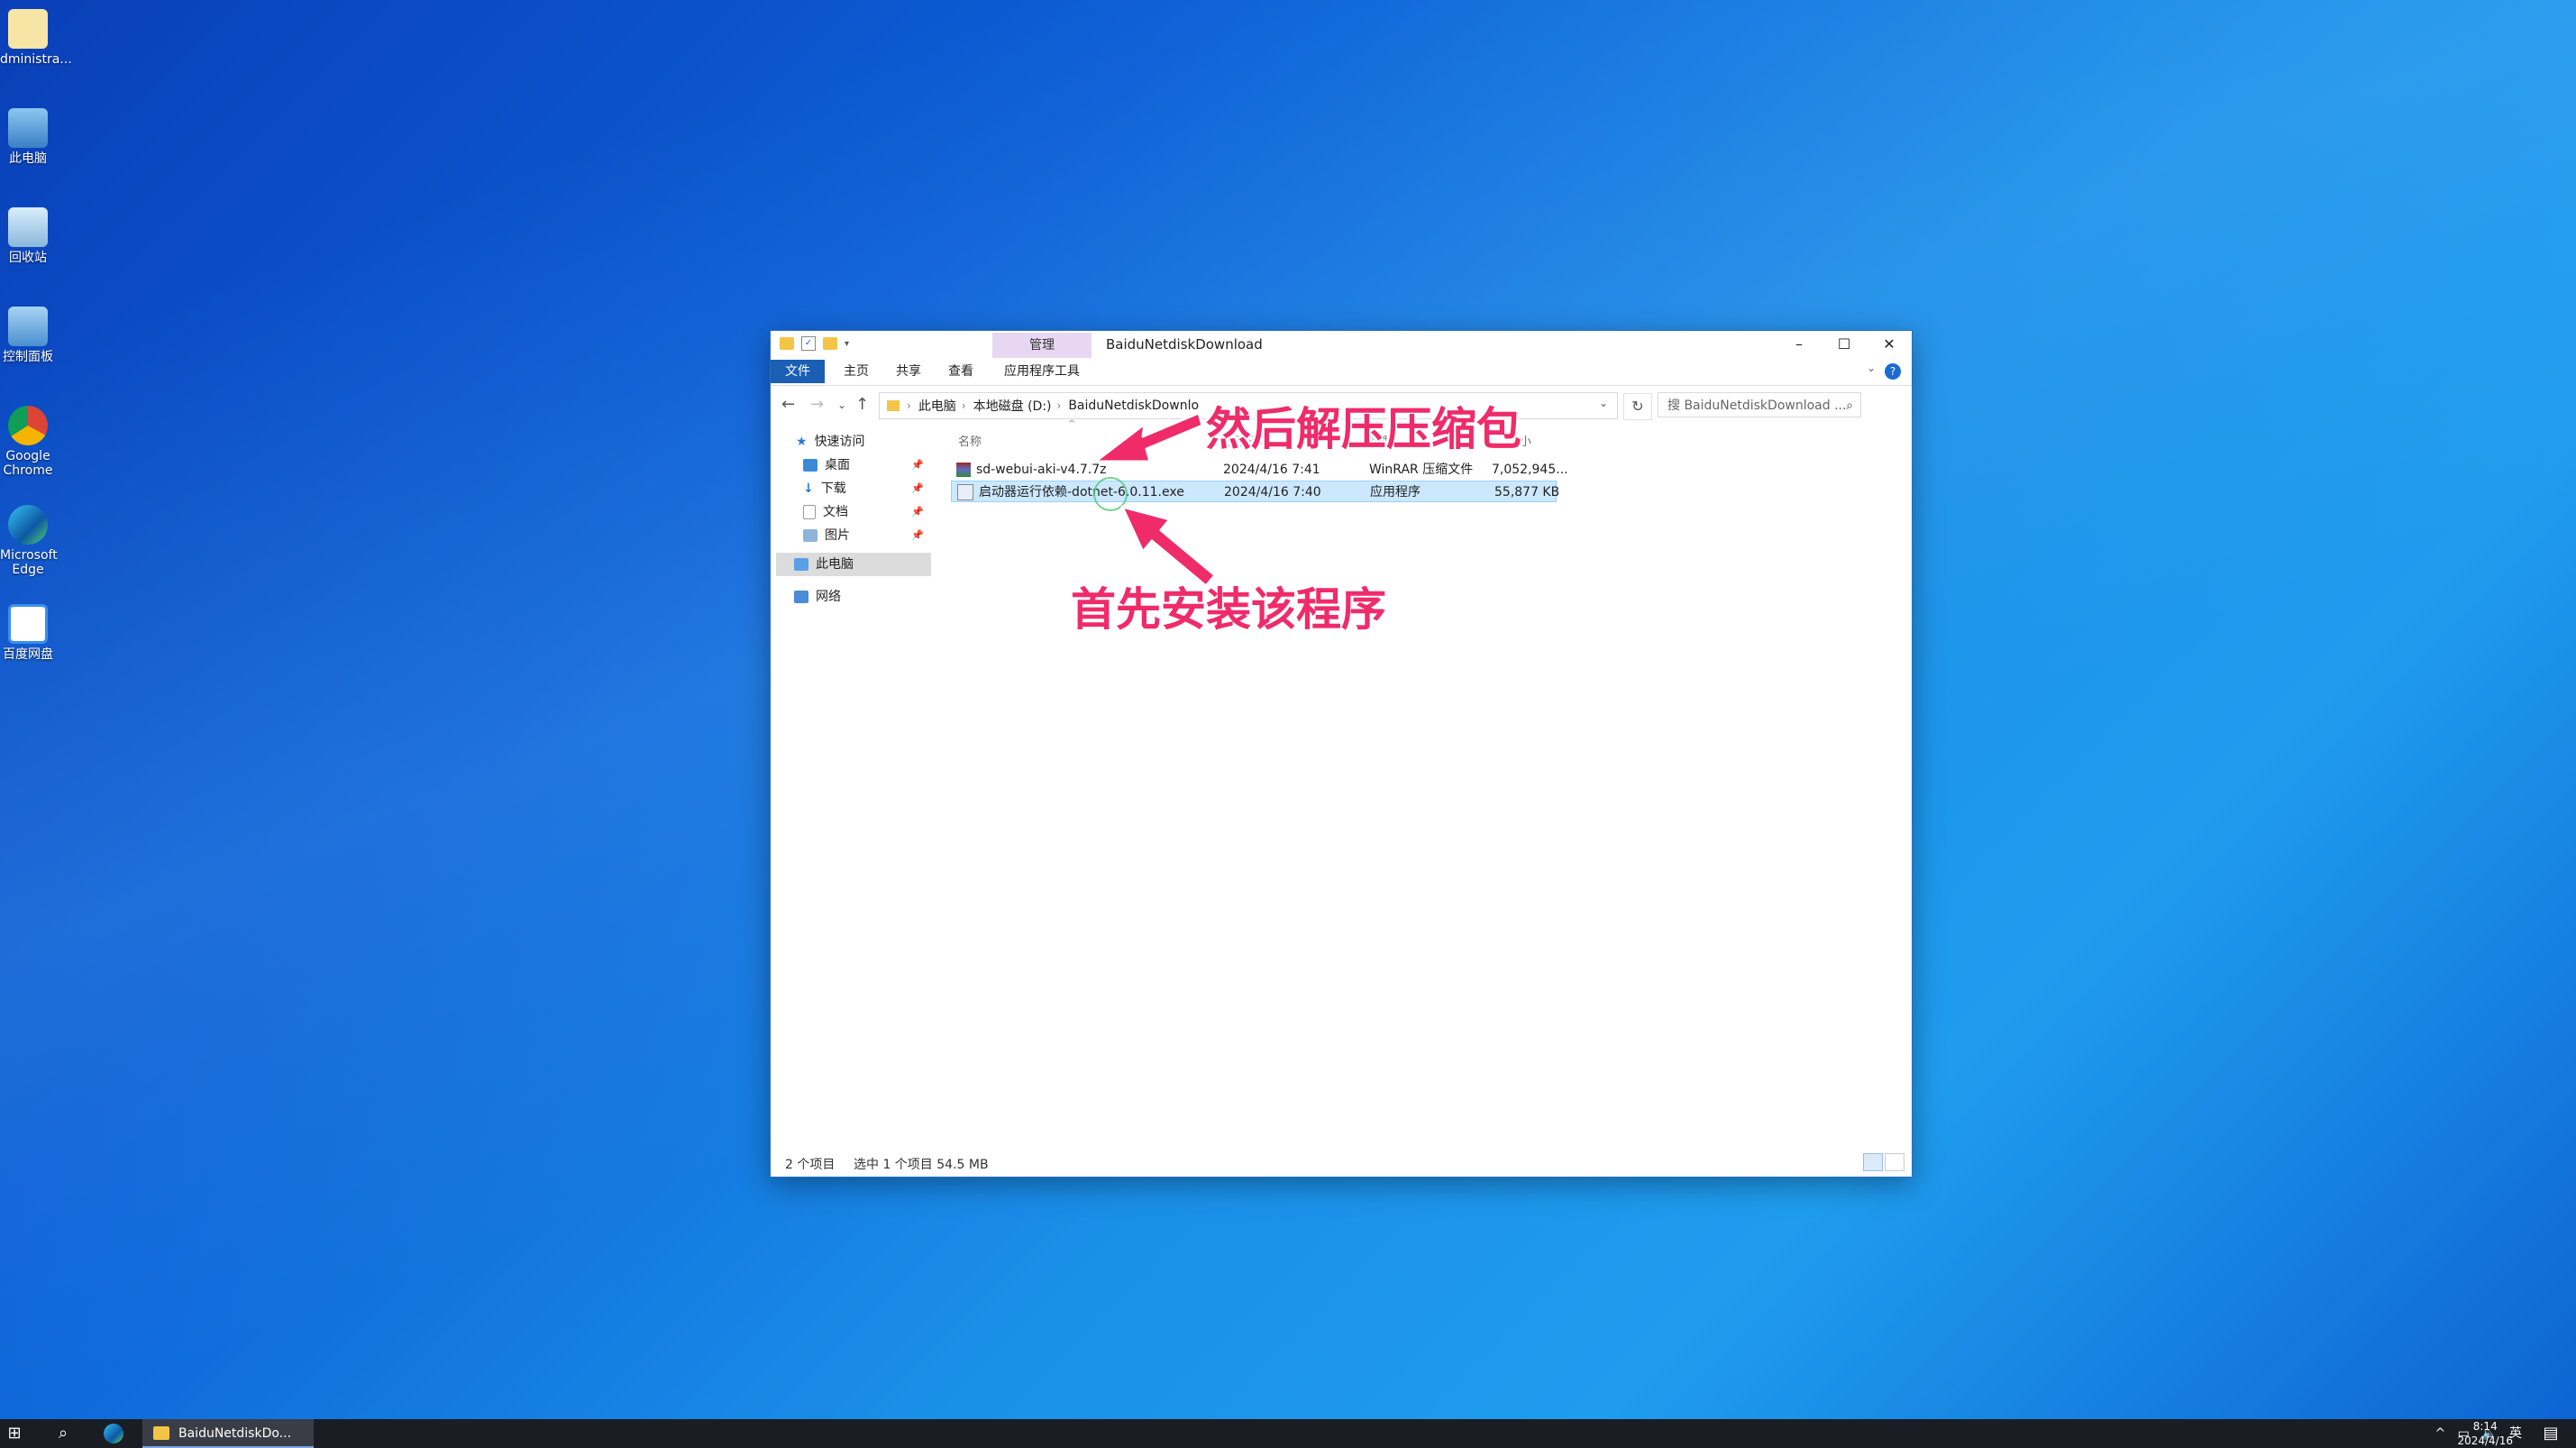  What do you see at coordinates (853, 564) in the screenshot?
I see `nav-this-pc: 此电脑` at bounding box center [853, 564].